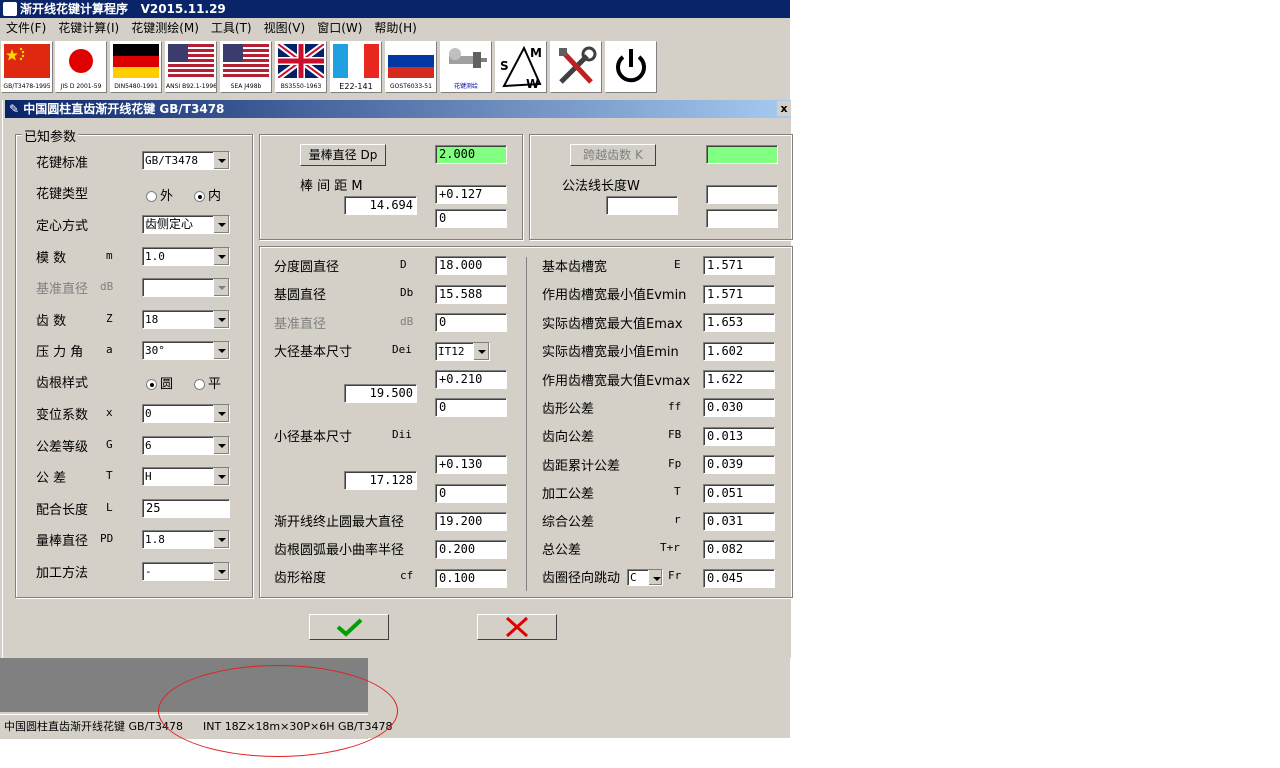  I want to click on span-k-field, so click(742, 154).